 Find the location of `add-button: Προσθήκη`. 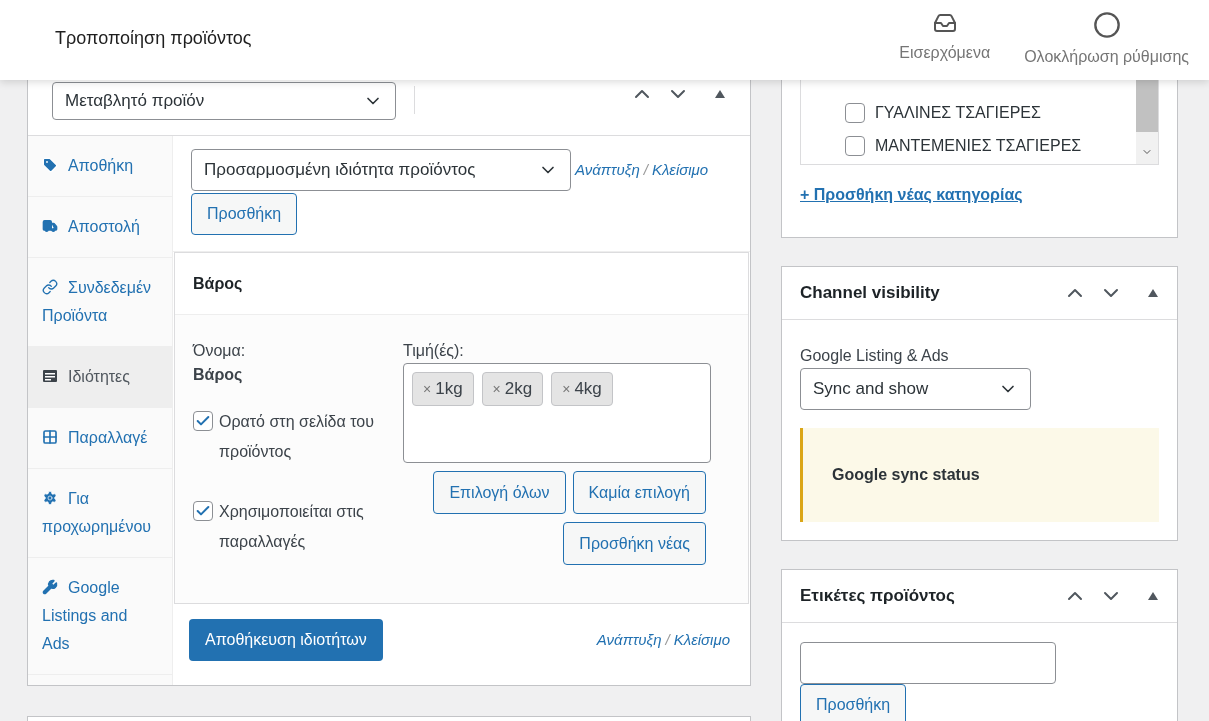

add-button: Προσθήκη is located at coordinates (244, 214).